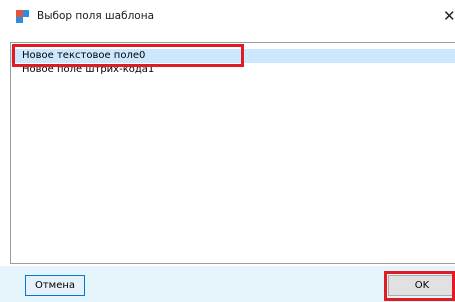 This screenshot has height=302, width=455. What do you see at coordinates (233, 70) in the screenshot?
I see `list-item: Новое поле штрих-кода1` at bounding box center [233, 70].